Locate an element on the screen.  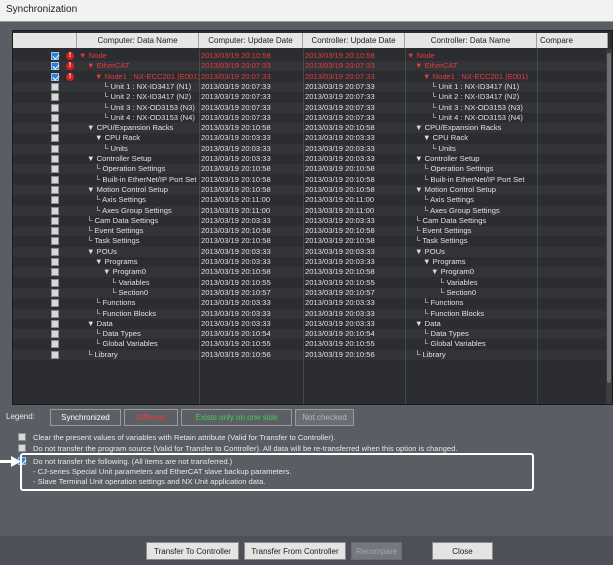
controller-data-name: └ Axis Settings is located at coordinates (448, 200).